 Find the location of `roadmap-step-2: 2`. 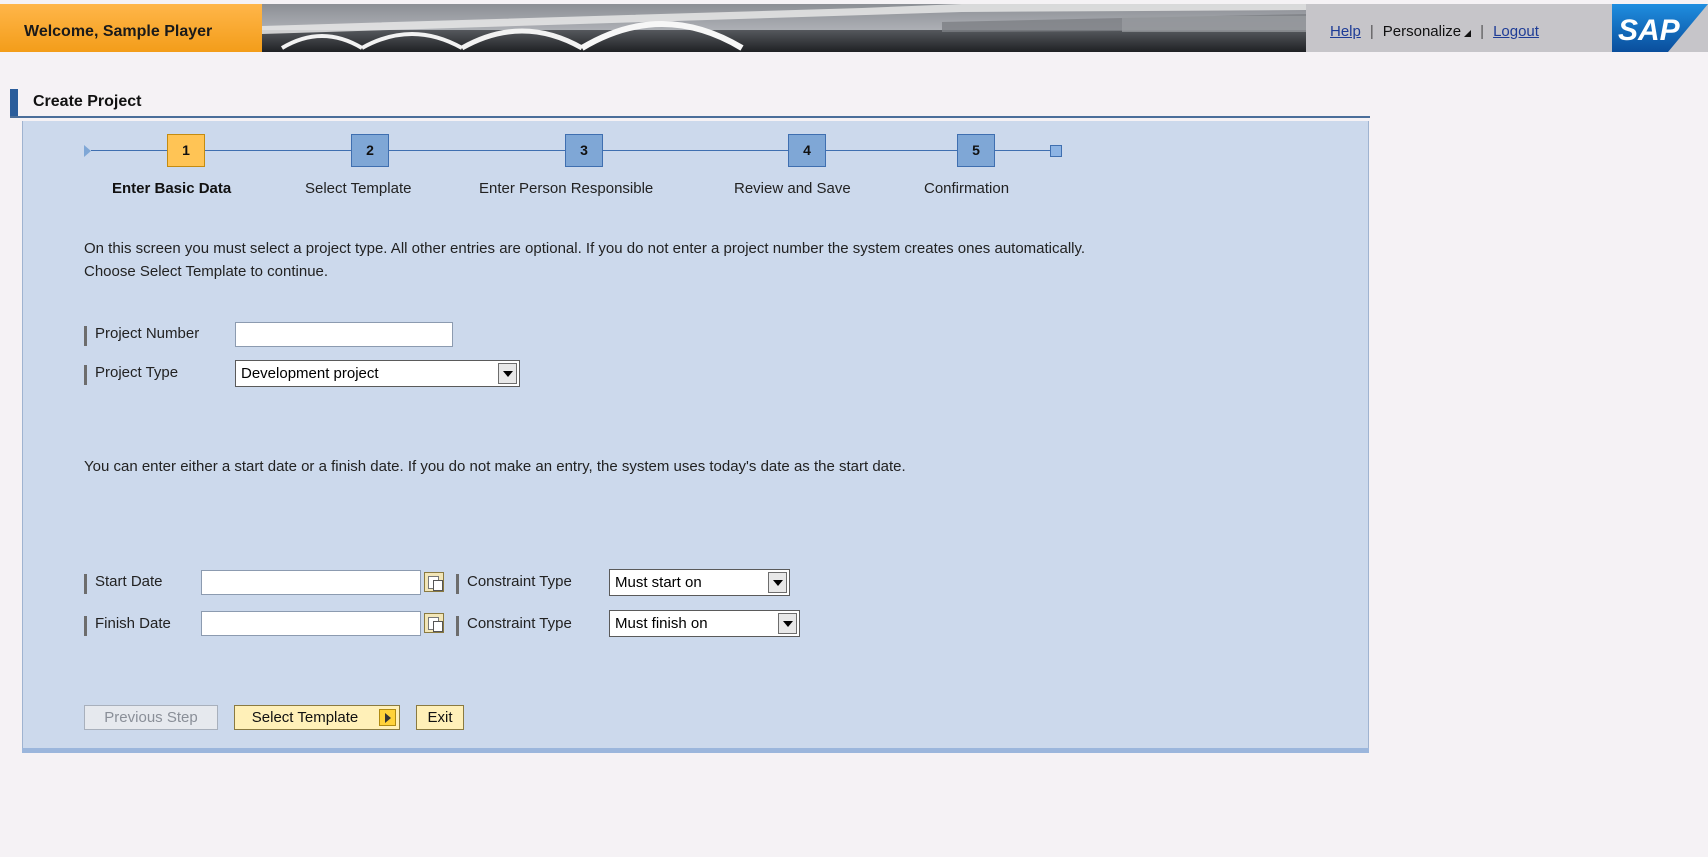

roadmap-step-2: 2 is located at coordinates (370, 150).